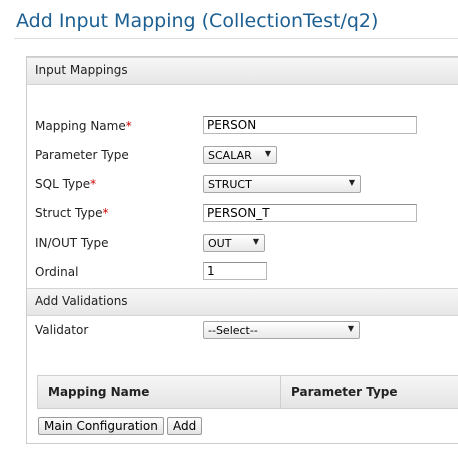 The height and width of the screenshot is (468, 458). Describe the element at coordinates (281, 330) in the screenshot. I see `validator-select: --Select-- ▼` at that location.